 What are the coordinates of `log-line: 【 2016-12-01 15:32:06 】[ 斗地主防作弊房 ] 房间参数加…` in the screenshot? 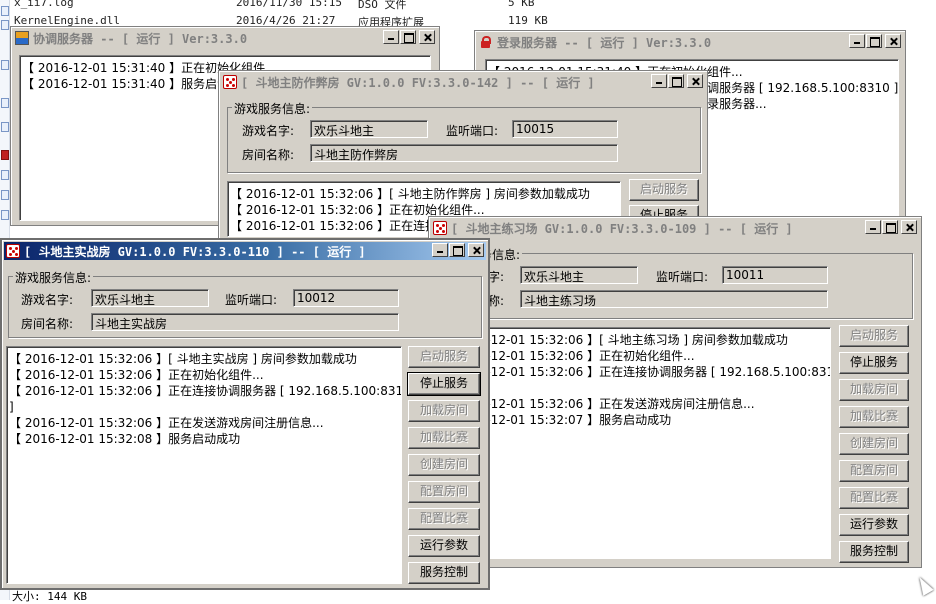 It's located at (410, 194).